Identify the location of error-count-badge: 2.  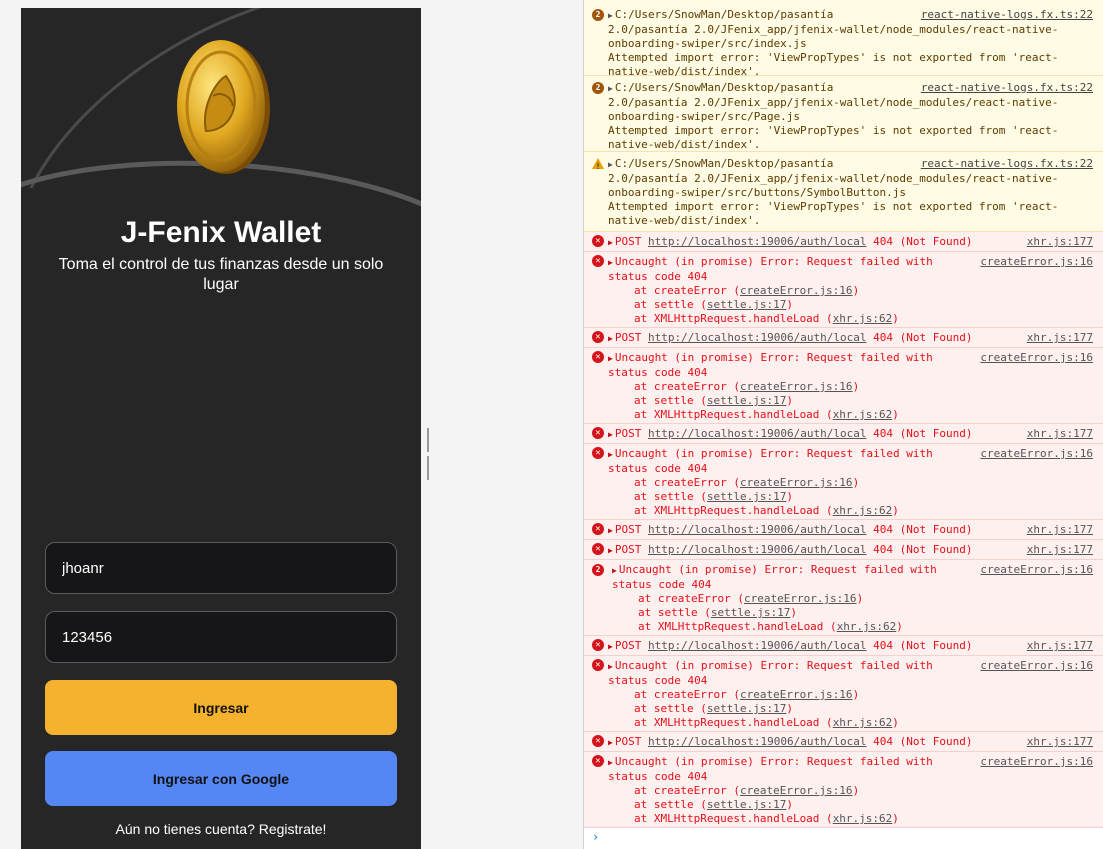
(598, 570).